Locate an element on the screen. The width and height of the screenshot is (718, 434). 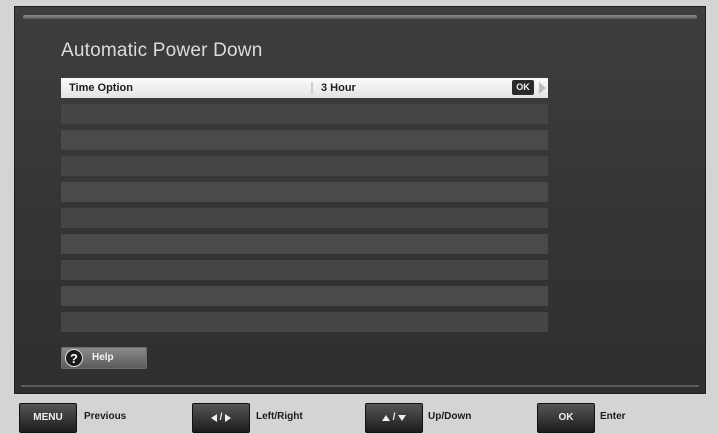
option-value: 3 Hour is located at coordinates (333, 88).